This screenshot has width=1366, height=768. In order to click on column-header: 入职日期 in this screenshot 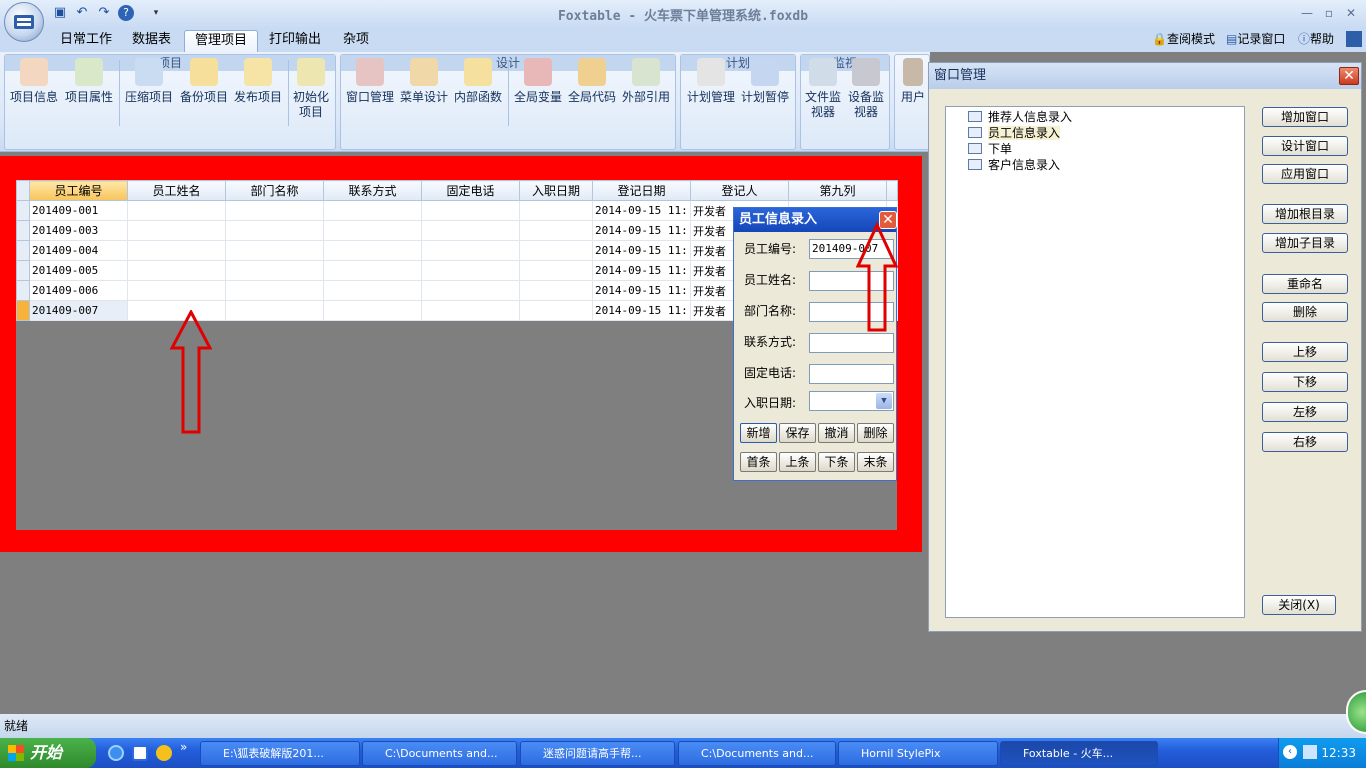, I will do `click(556, 190)`.